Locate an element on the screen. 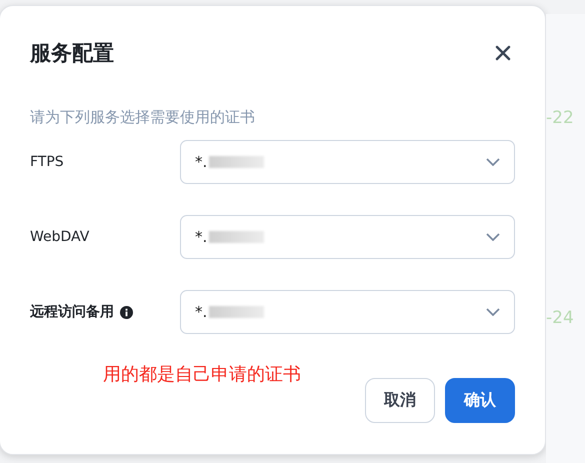  close-icon is located at coordinates (503, 53).